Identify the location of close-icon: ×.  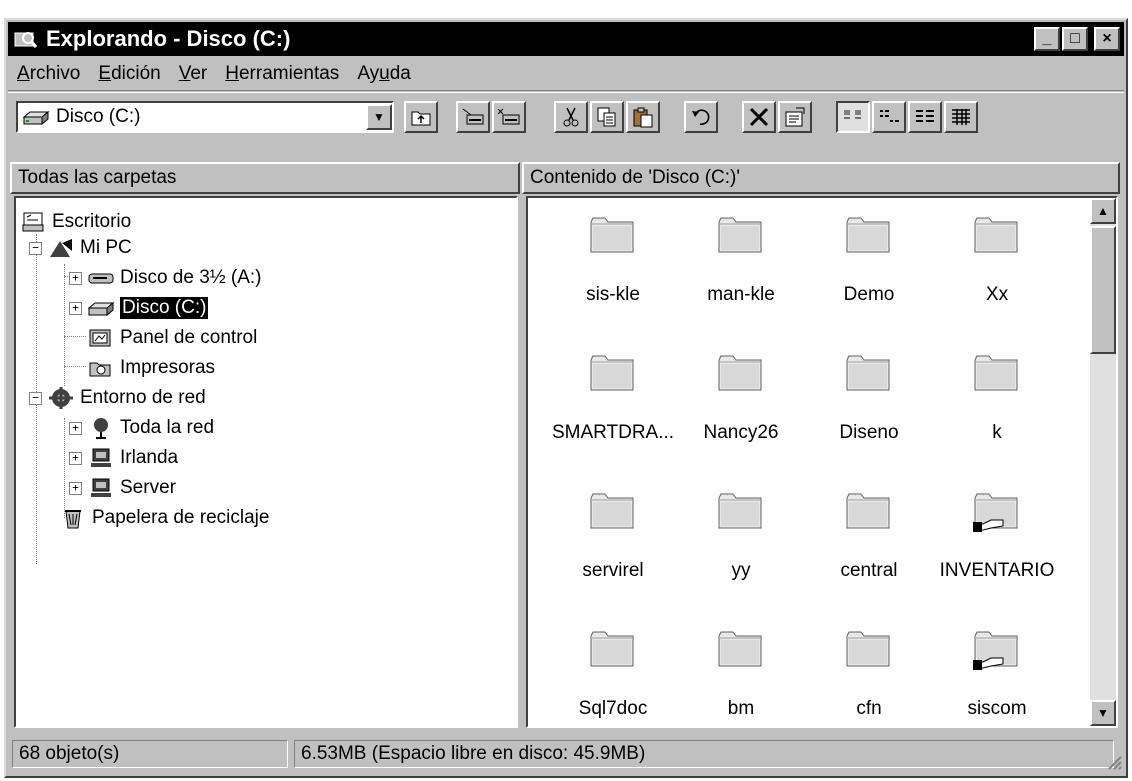
(1107, 38).